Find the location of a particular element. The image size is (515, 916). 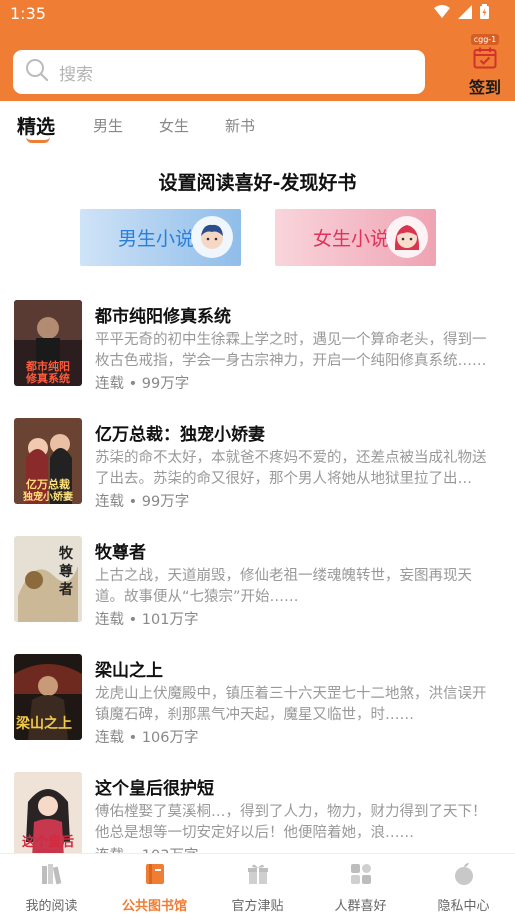

calendar-check-icon is located at coordinates (485, 60).